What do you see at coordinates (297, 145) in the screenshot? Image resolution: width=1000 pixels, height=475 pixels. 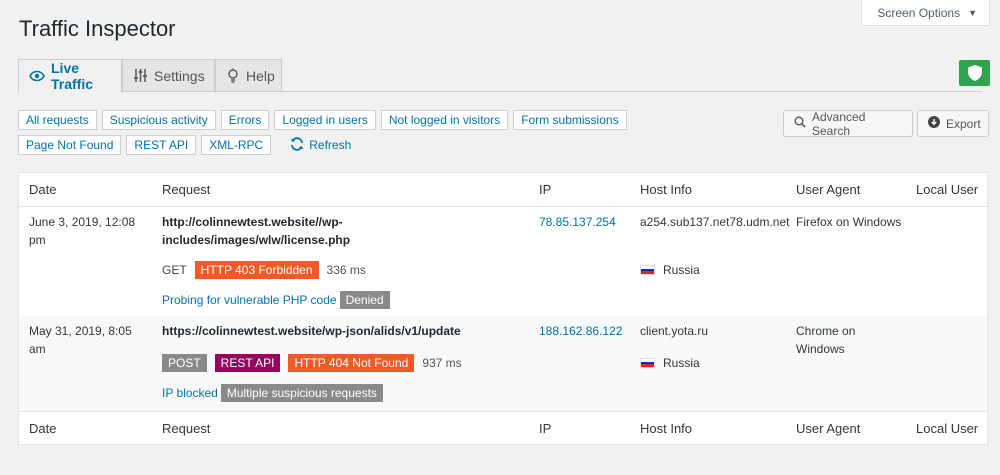 I see `refresh-icon` at bounding box center [297, 145].